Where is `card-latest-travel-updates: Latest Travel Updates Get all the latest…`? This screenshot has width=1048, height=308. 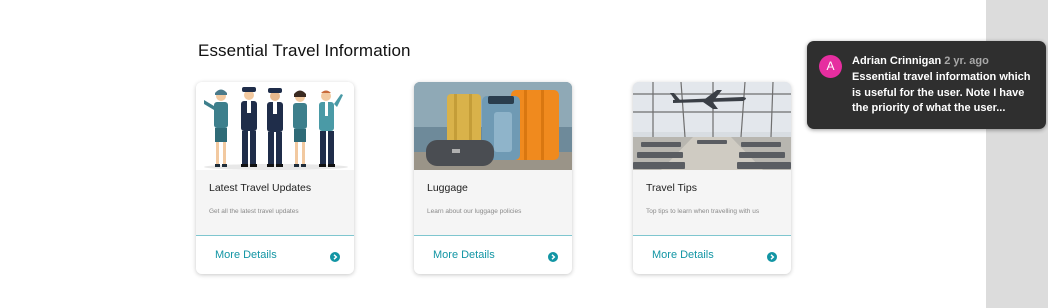 card-latest-travel-updates: Latest Travel Updates Get all the latest… is located at coordinates (275, 178).